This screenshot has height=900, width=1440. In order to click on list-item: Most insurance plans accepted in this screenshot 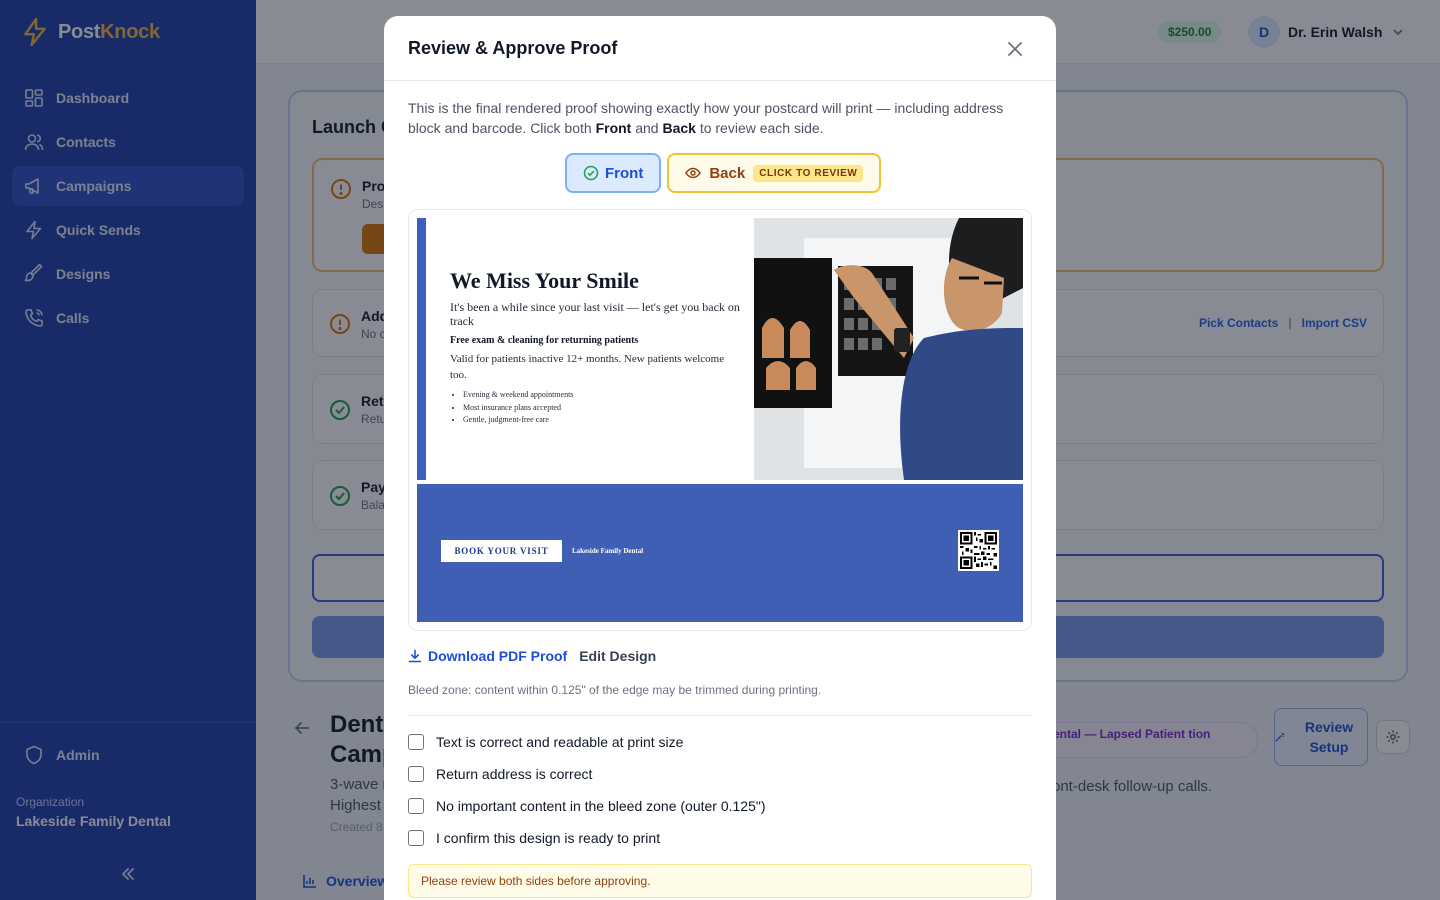, I will do `click(518, 408)`.